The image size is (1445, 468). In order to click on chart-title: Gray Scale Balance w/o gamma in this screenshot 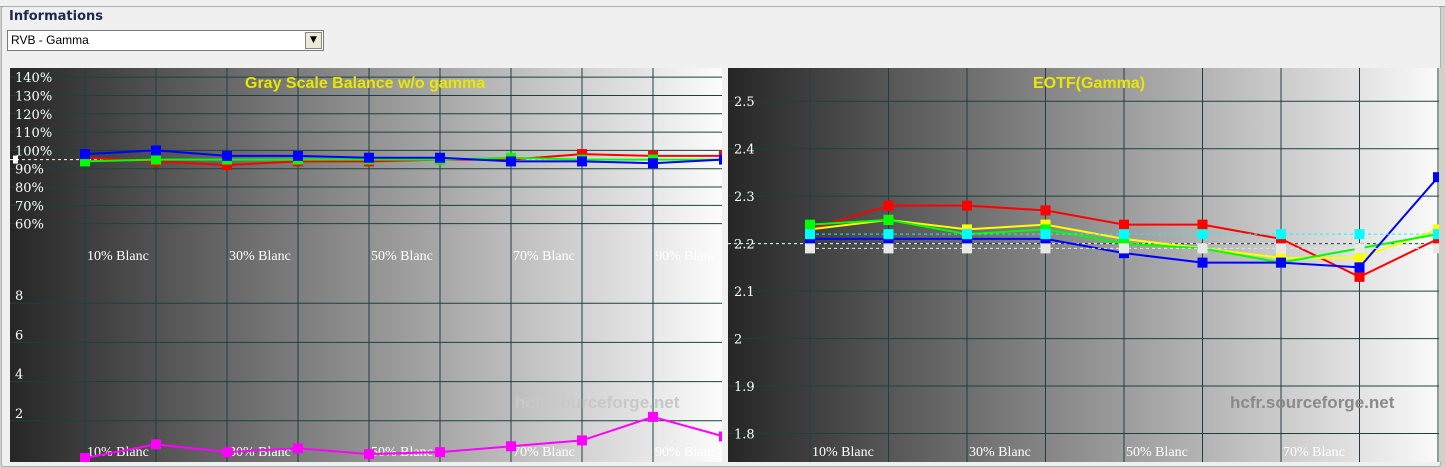, I will do `click(365, 83)`.